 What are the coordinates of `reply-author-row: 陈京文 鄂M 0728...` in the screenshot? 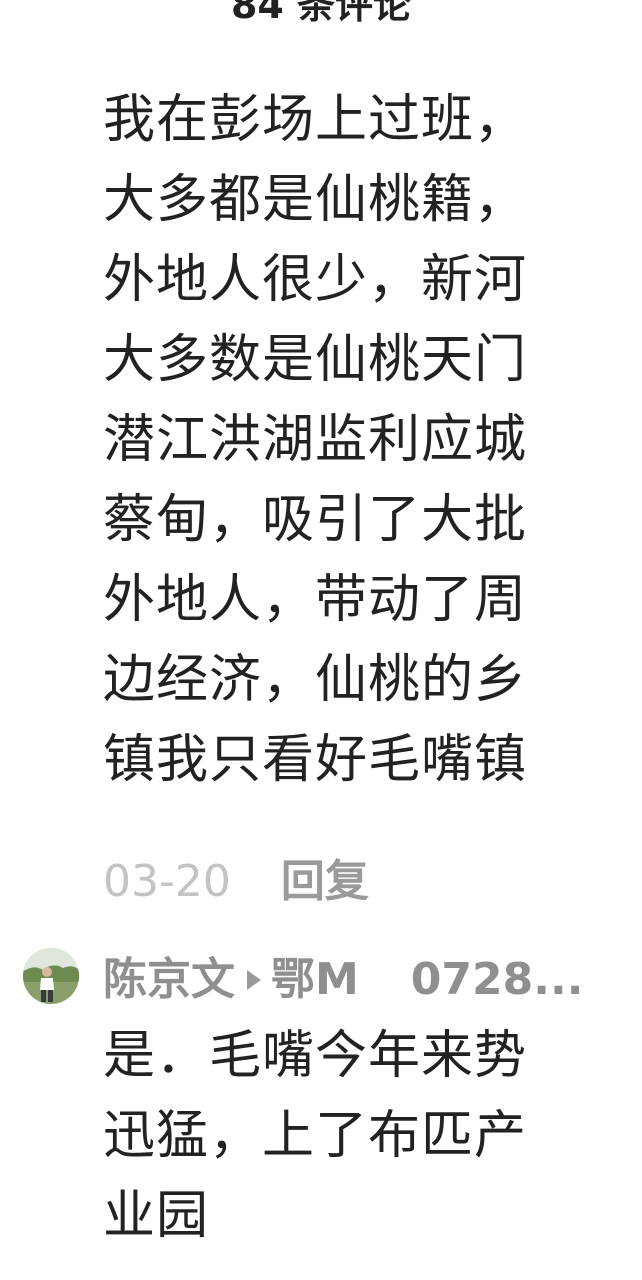 It's located at (368, 980).